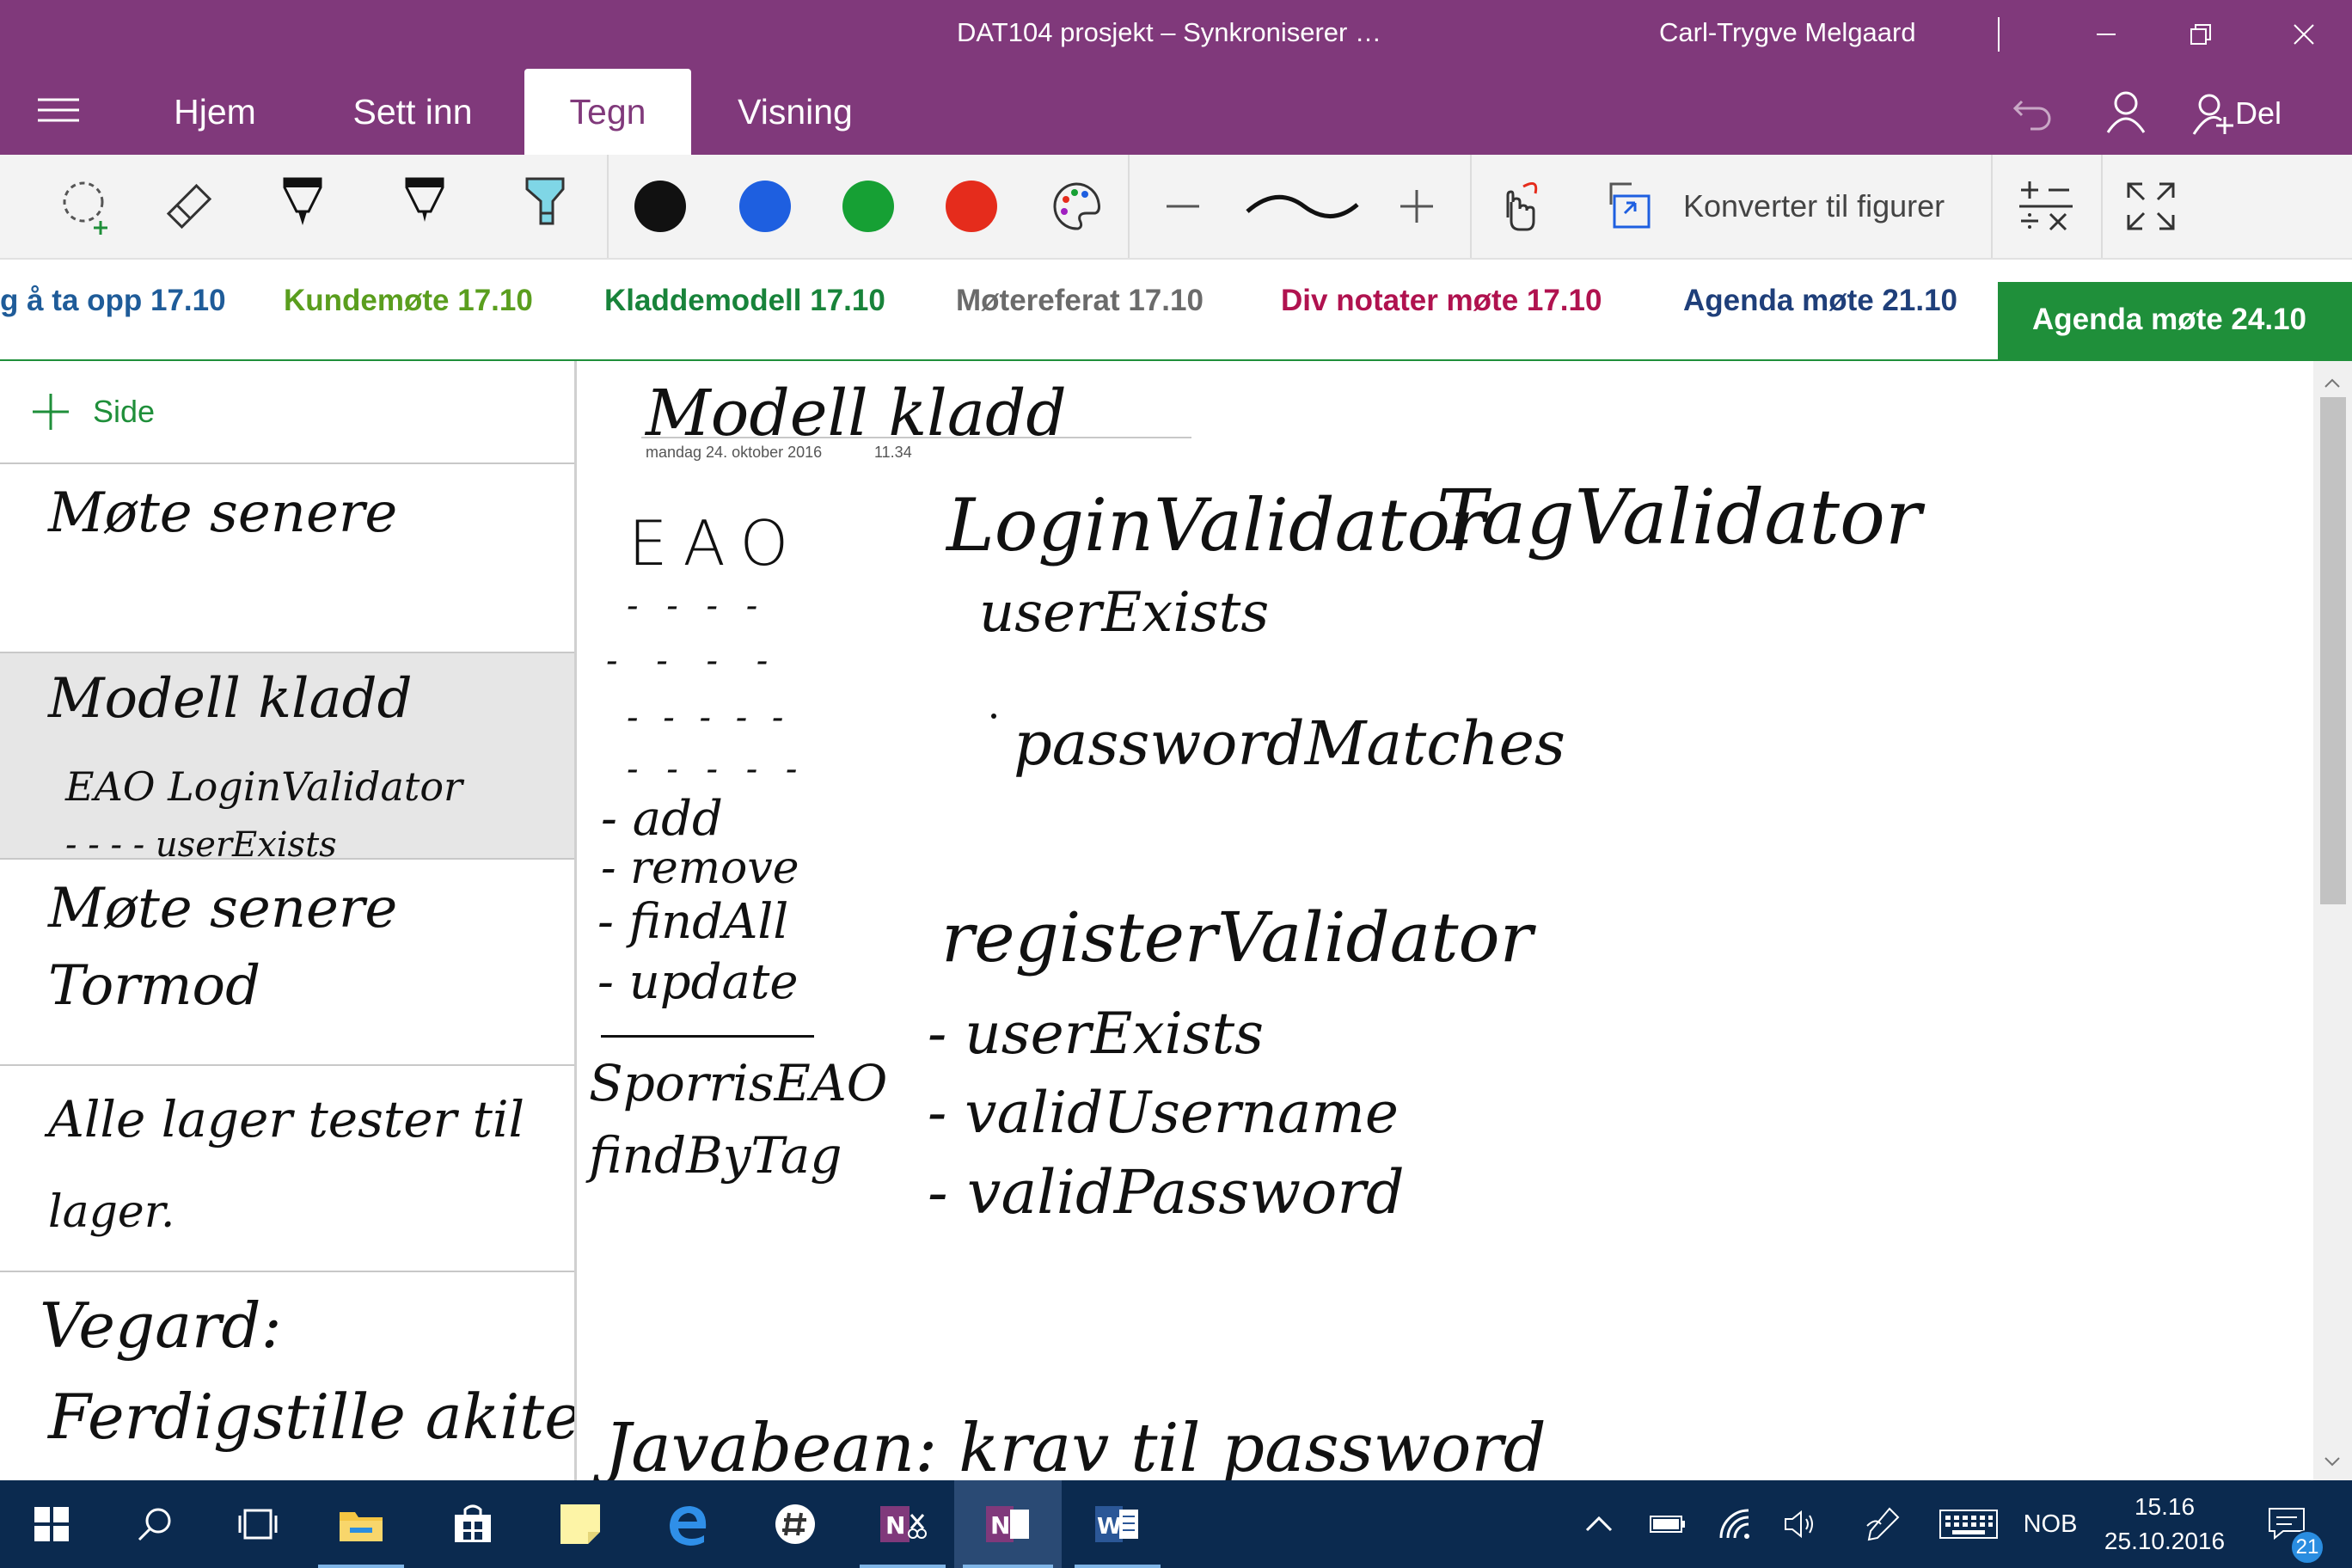 This screenshot has width=2352, height=1568. I want to click on edge-button, so click(687, 1524).